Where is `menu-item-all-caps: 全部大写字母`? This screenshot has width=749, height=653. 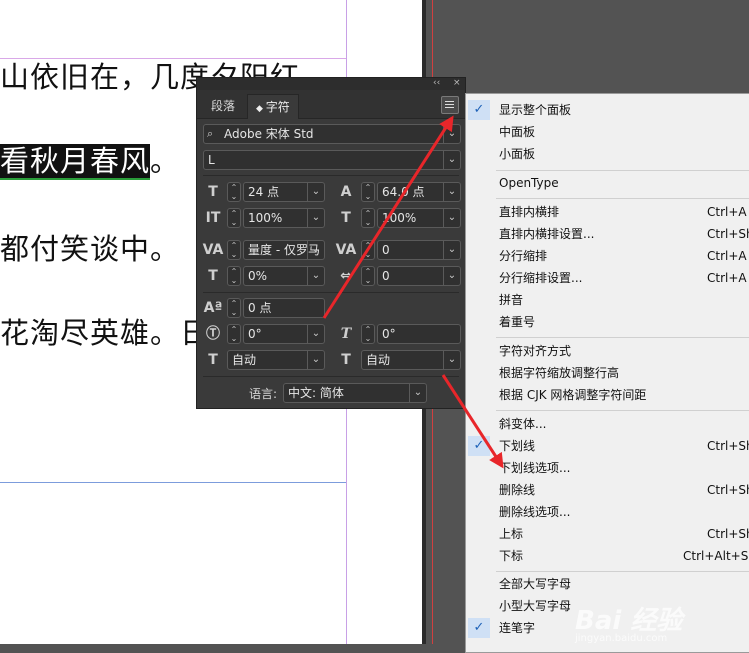
menu-item-all-caps: 全部大写字母 is located at coordinates (607, 584).